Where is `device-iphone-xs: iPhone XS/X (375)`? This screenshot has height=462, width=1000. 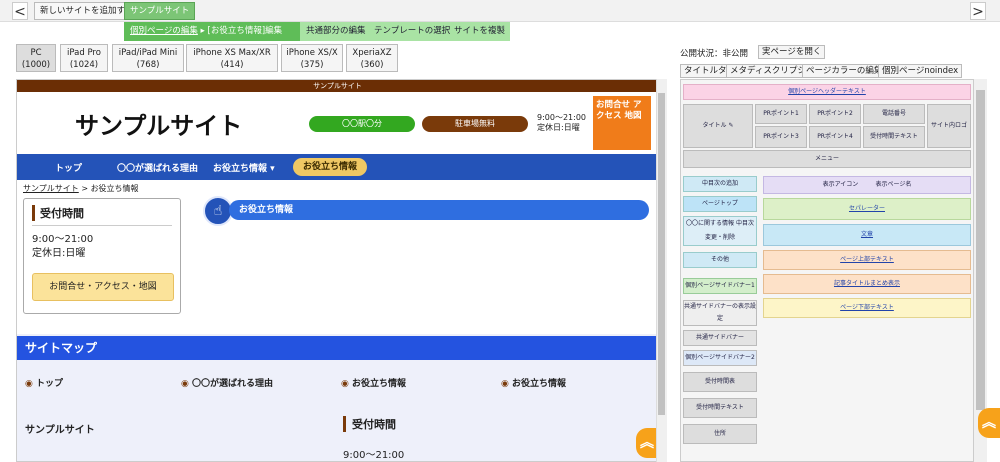
device-iphone-xs: iPhone XS/X (375) is located at coordinates (312, 58).